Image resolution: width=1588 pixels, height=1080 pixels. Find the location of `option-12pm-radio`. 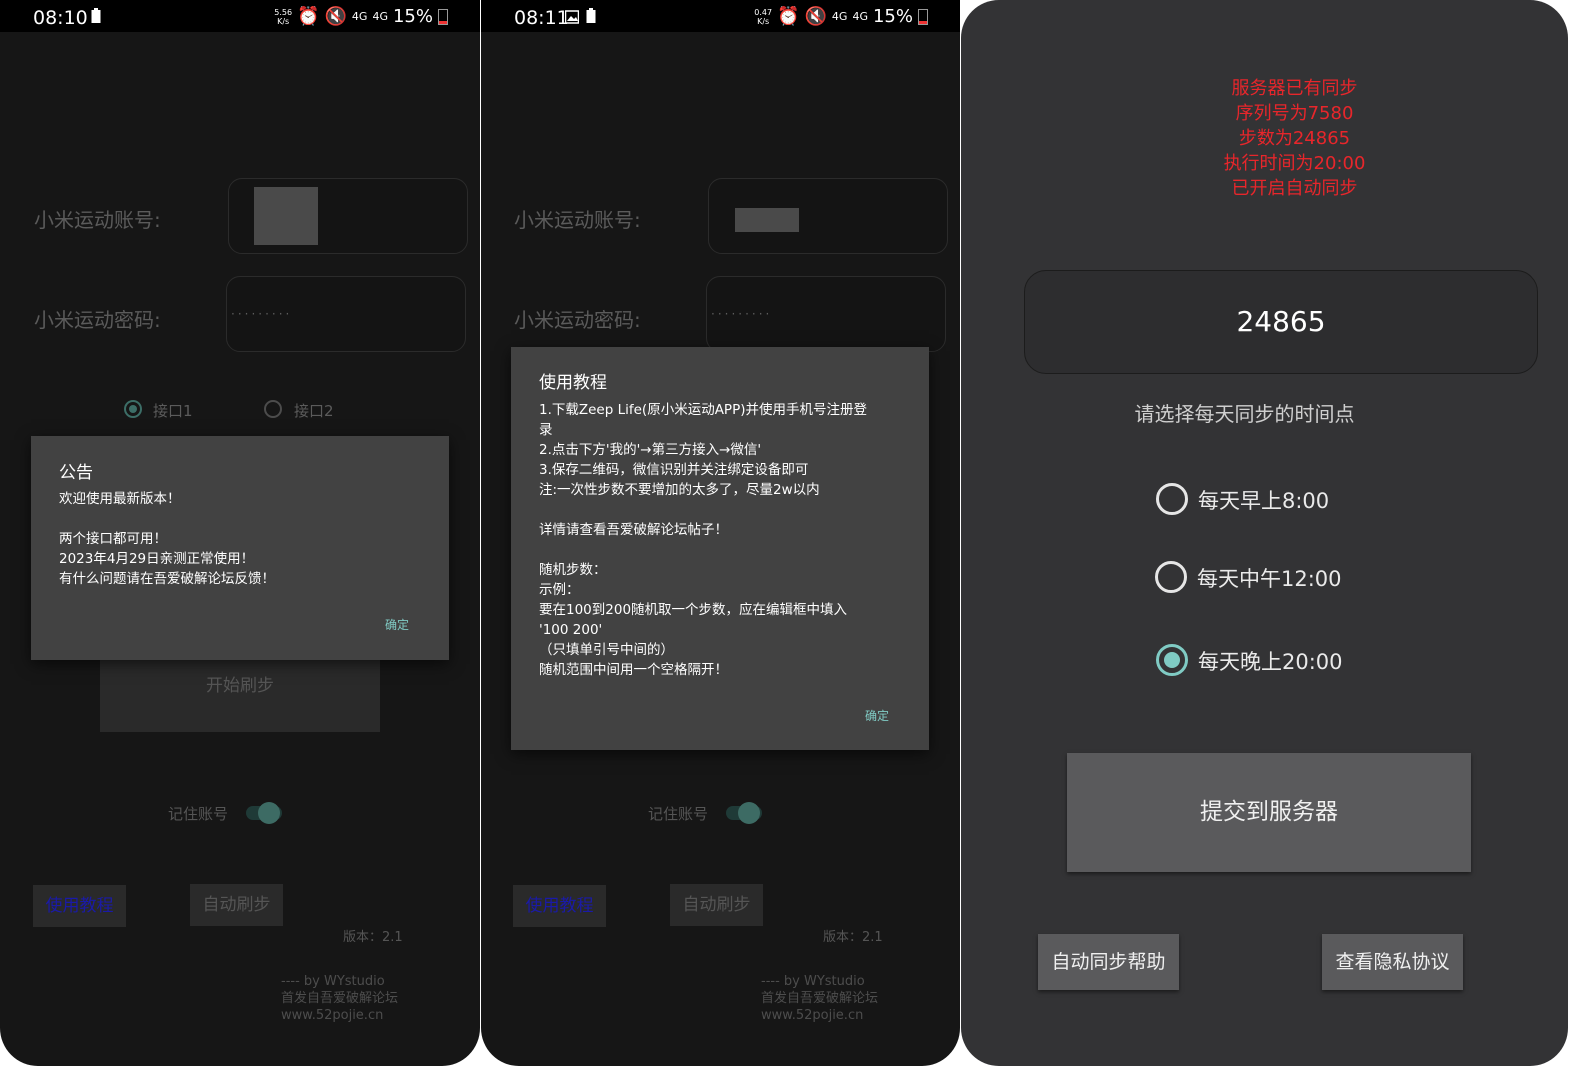

option-12pm-radio is located at coordinates (1171, 577).